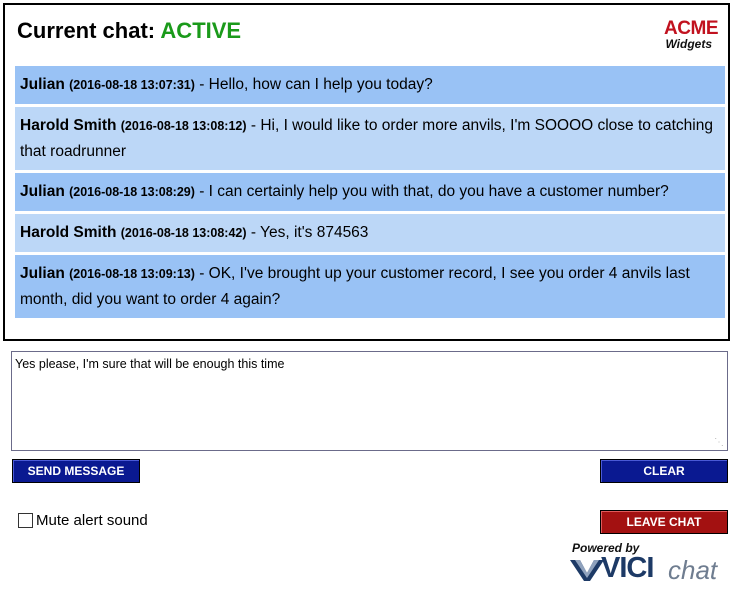  What do you see at coordinates (25, 520) in the screenshot?
I see `mute-checkbox` at bounding box center [25, 520].